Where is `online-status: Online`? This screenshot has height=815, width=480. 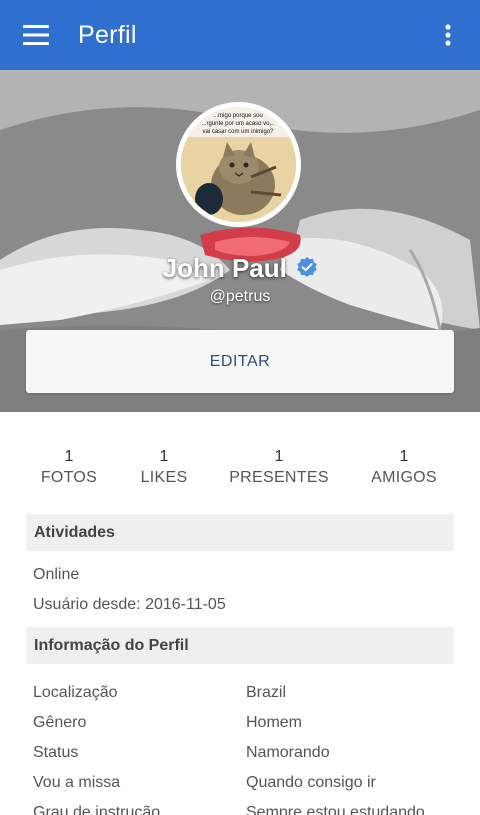
online-status: Online is located at coordinates (56, 574).